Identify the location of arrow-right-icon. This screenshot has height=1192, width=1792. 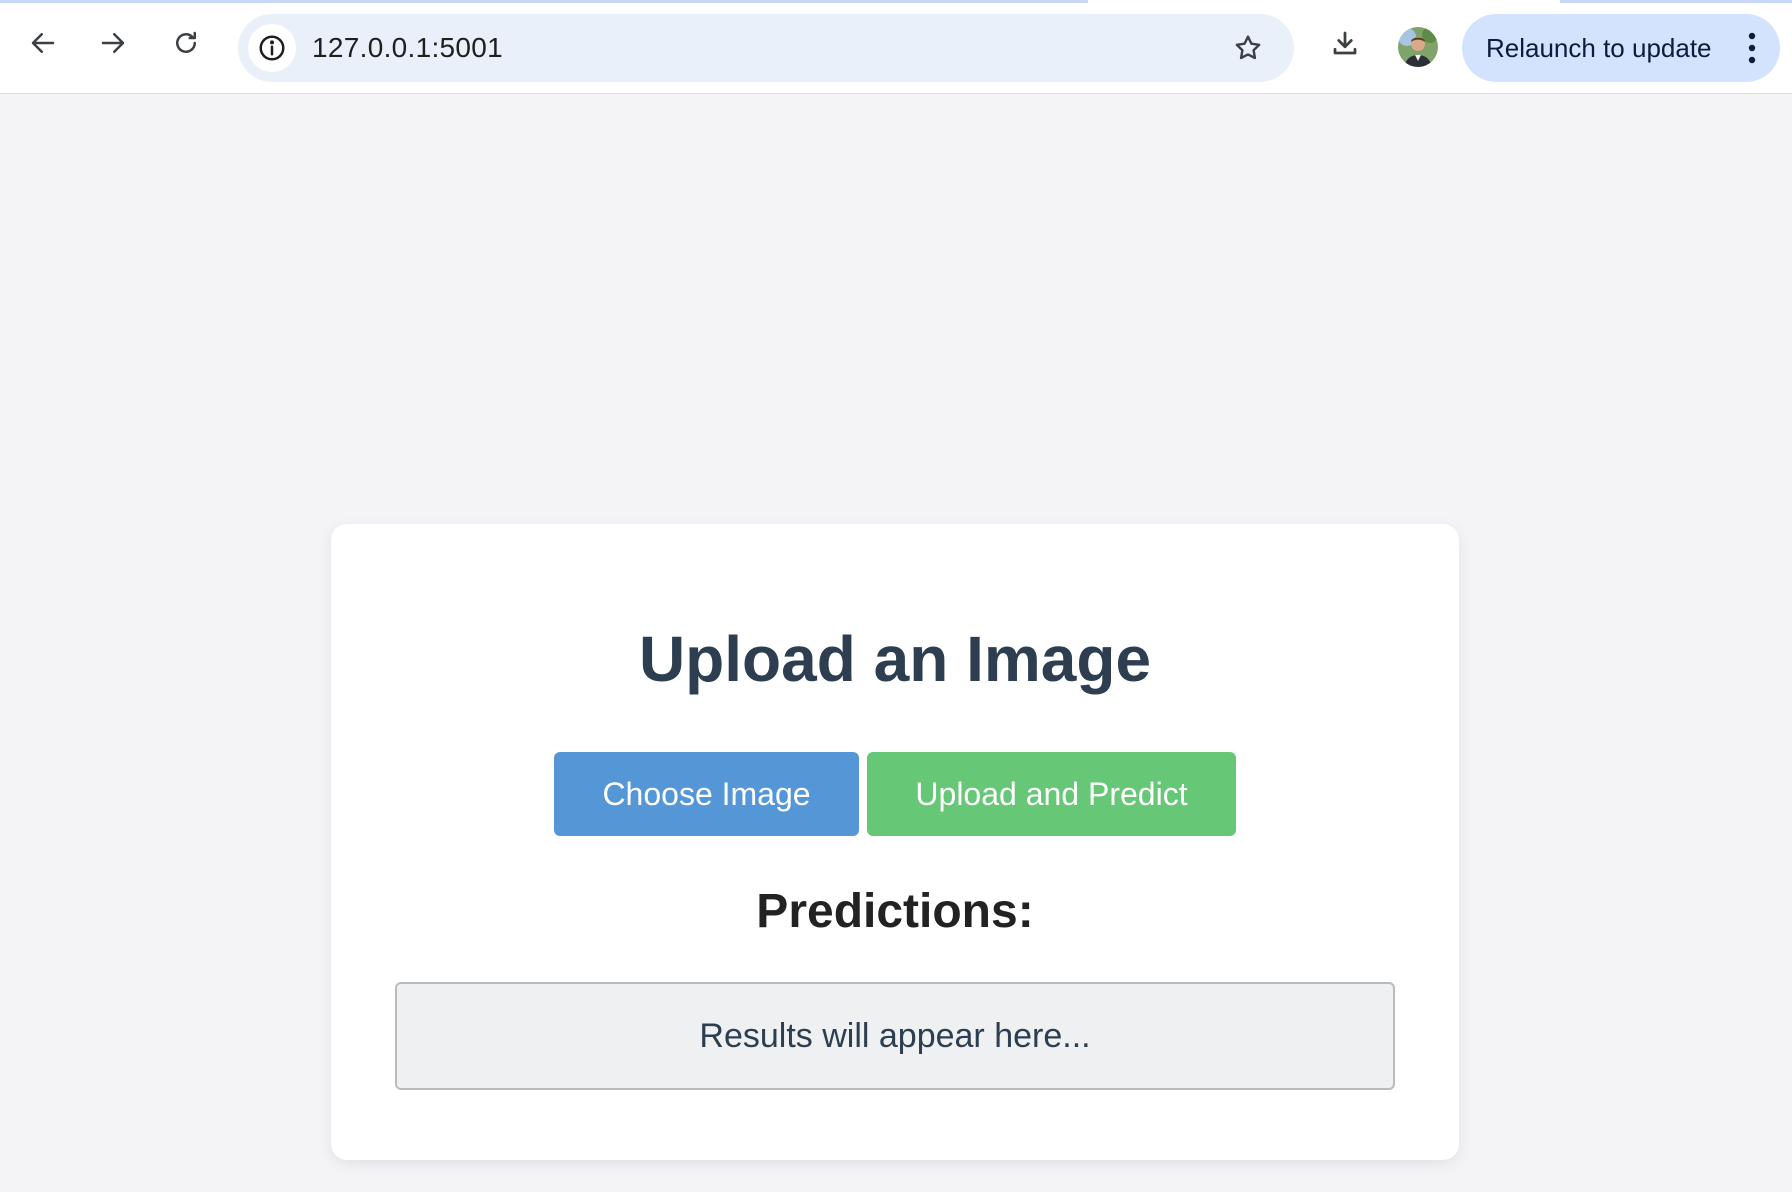
(113, 43).